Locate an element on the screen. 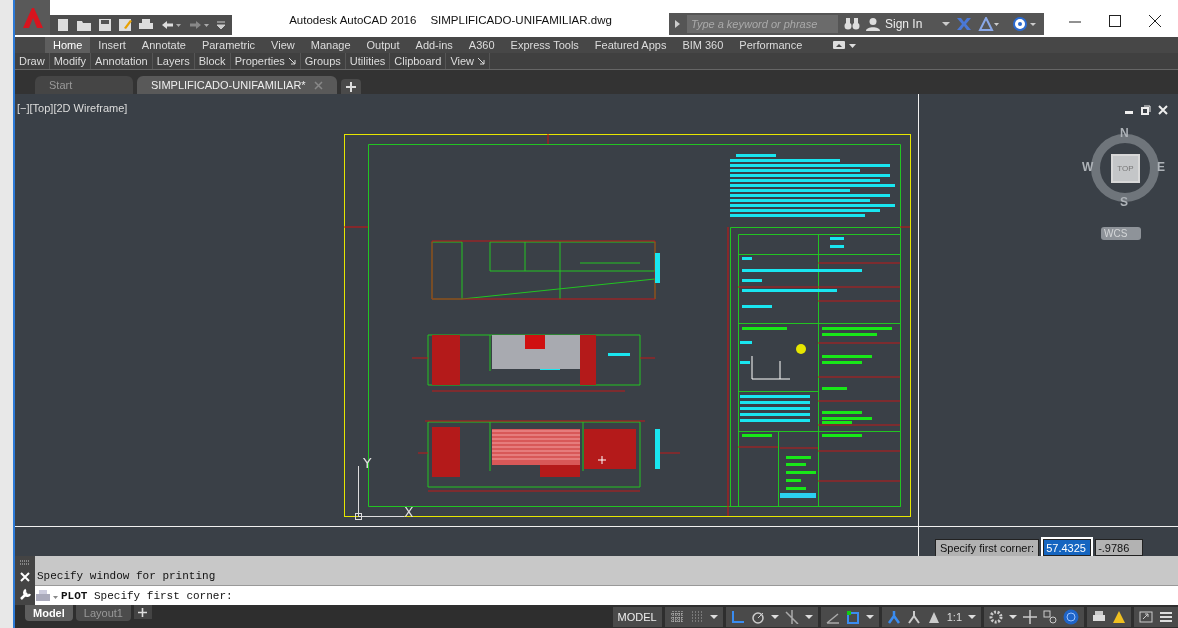  ribbon-tab: Home is located at coordinates (68, 45).